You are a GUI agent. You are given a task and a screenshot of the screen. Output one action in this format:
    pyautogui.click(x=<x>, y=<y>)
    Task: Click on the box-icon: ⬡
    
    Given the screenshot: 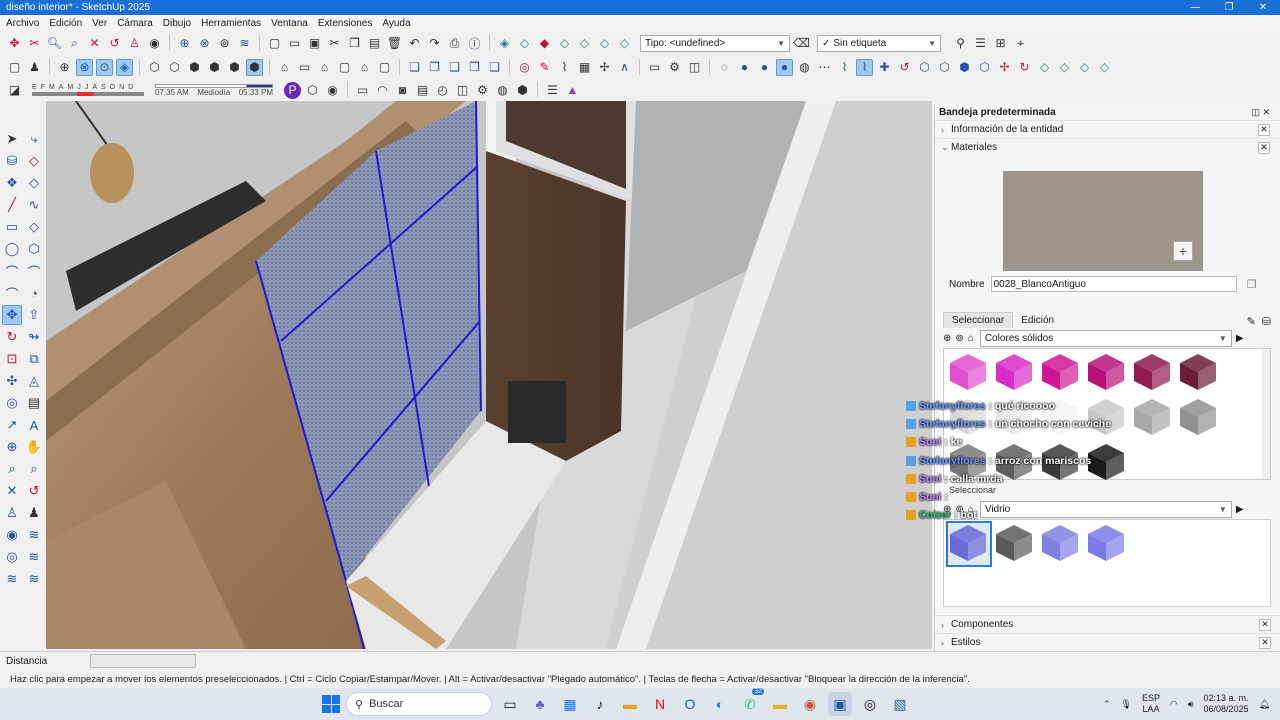 What is the action you would take?
    pyautogui.click(x=312, y=90)
    